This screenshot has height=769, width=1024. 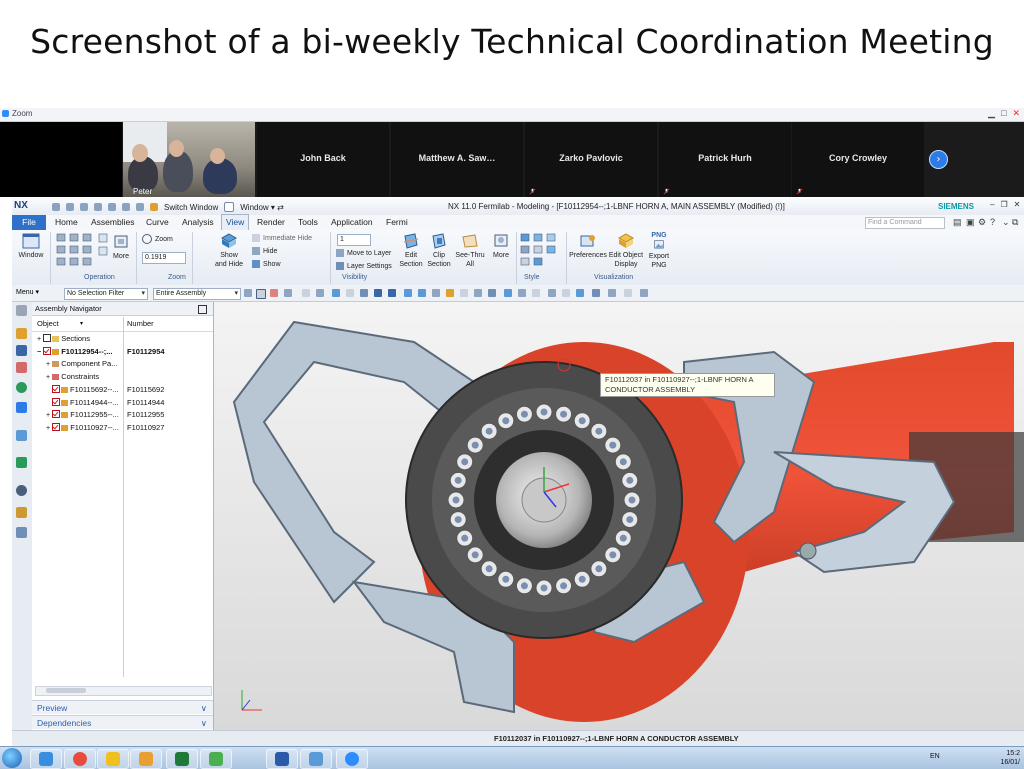 I want to click on participant-tile: Patrick Hurh, so click(x=725, y=159).